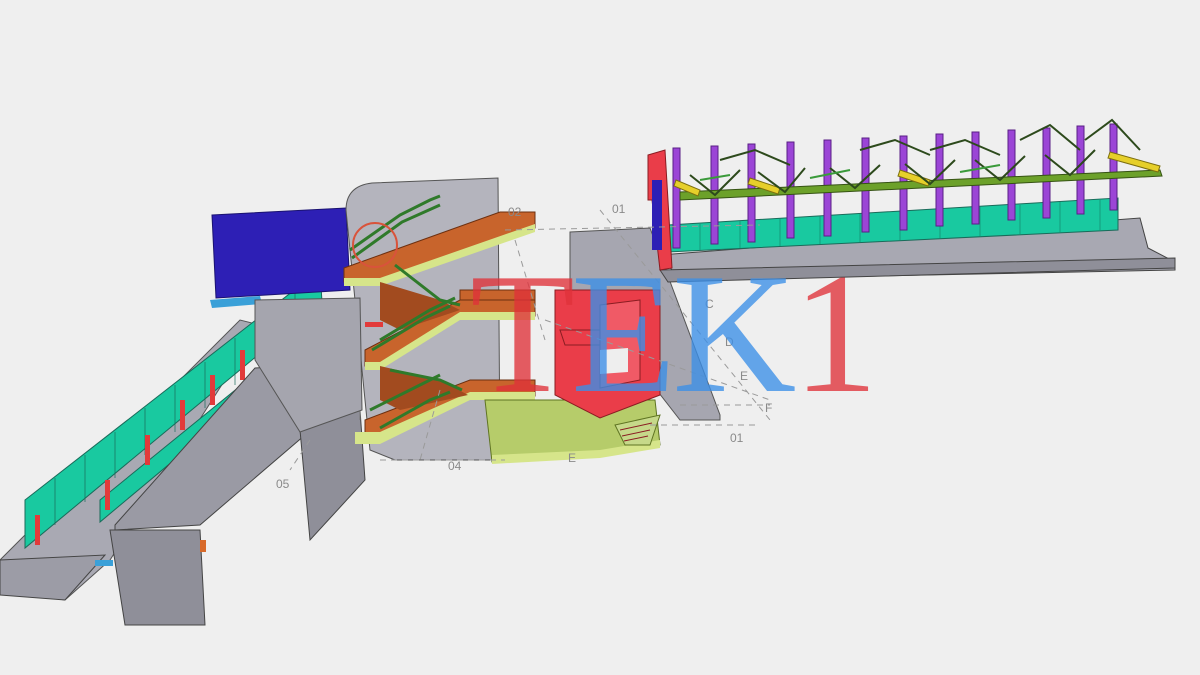  What do you see at coordinates (515, 212) in the screenshot?
I see `grid-label-02: 02` at bounding box center [515, 212].